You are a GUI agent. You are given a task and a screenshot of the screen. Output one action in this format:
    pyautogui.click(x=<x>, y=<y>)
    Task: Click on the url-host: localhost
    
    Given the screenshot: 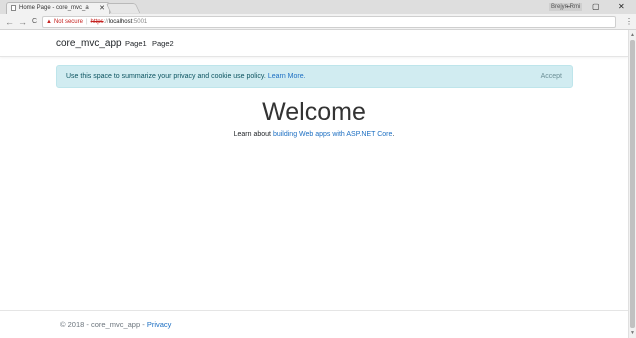 What is the action you would take?
    pyautogui.click(x=120, y=22)
    